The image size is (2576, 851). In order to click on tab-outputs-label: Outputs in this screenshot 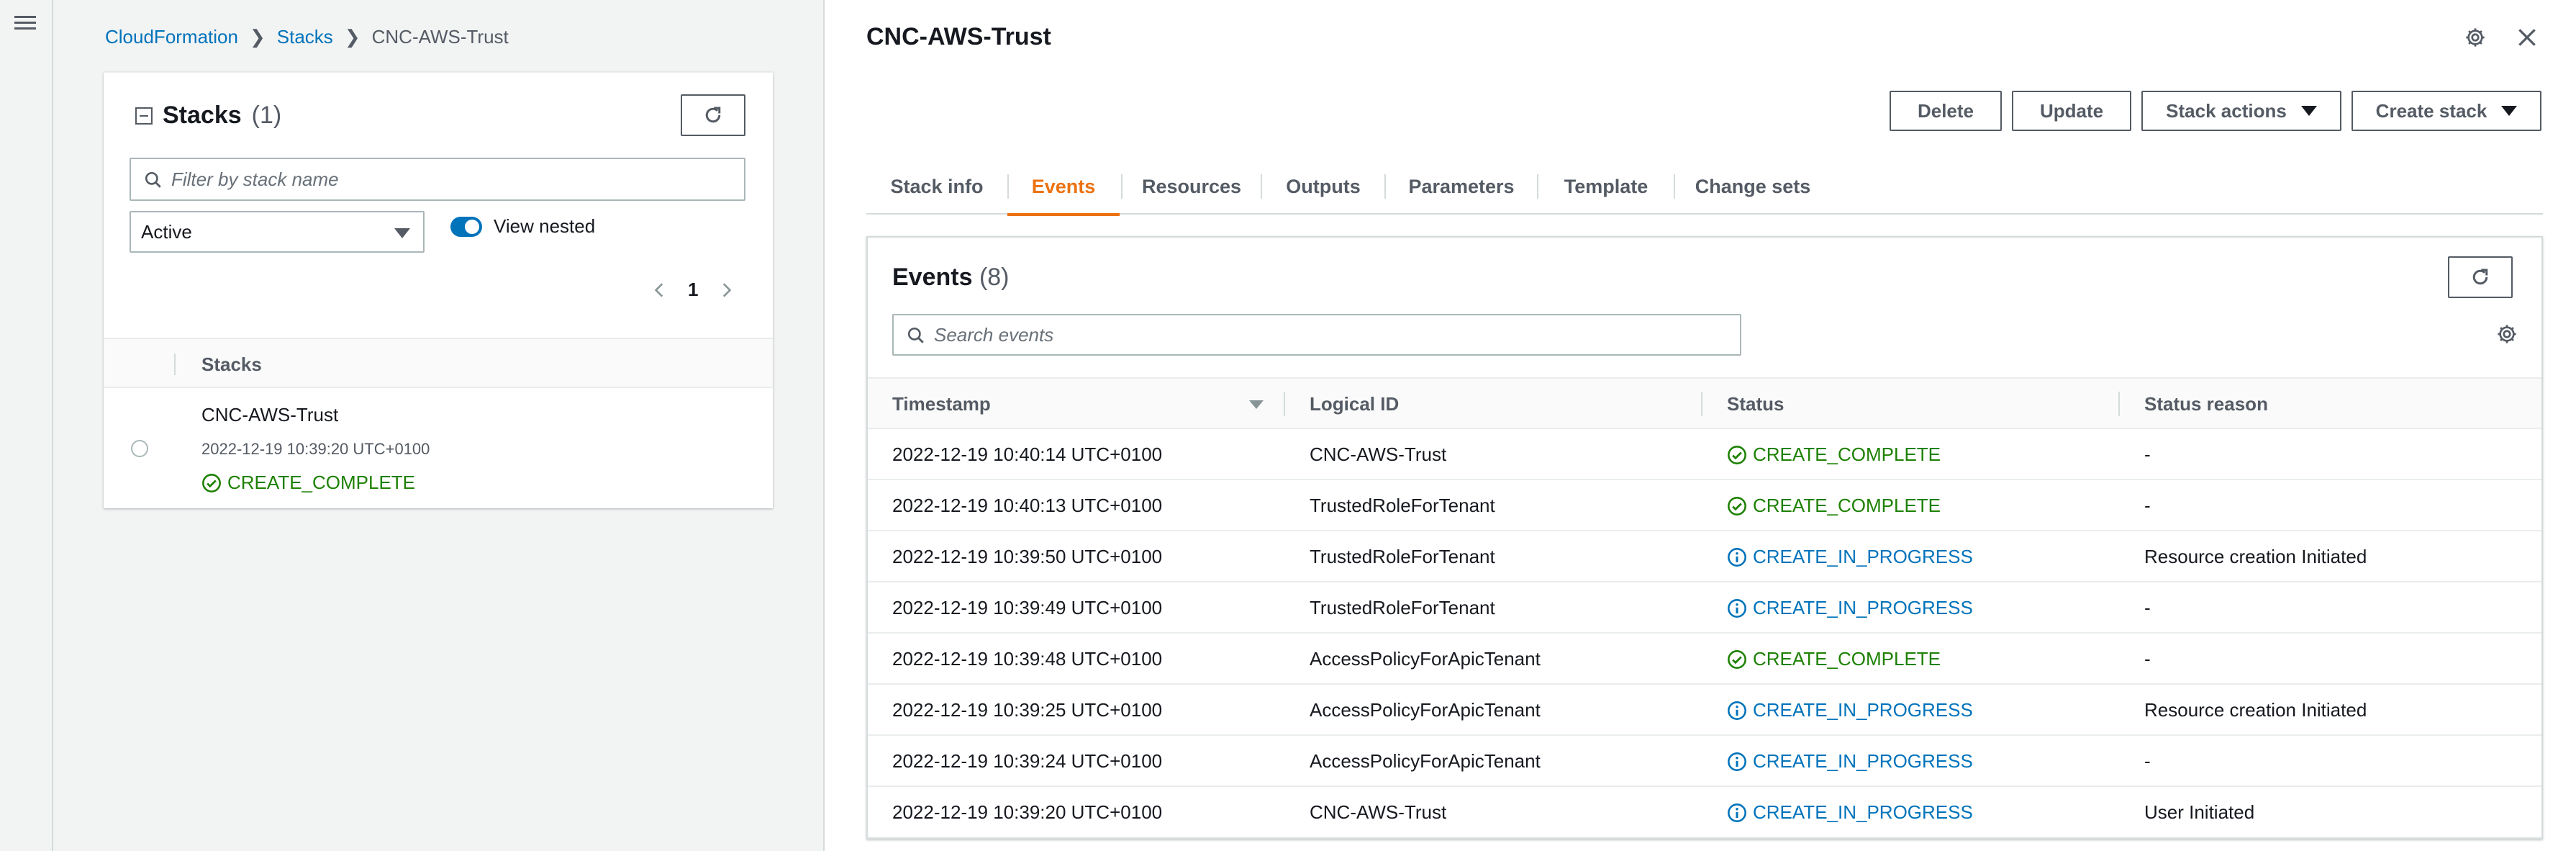, I will do `click(1323, 186)`.